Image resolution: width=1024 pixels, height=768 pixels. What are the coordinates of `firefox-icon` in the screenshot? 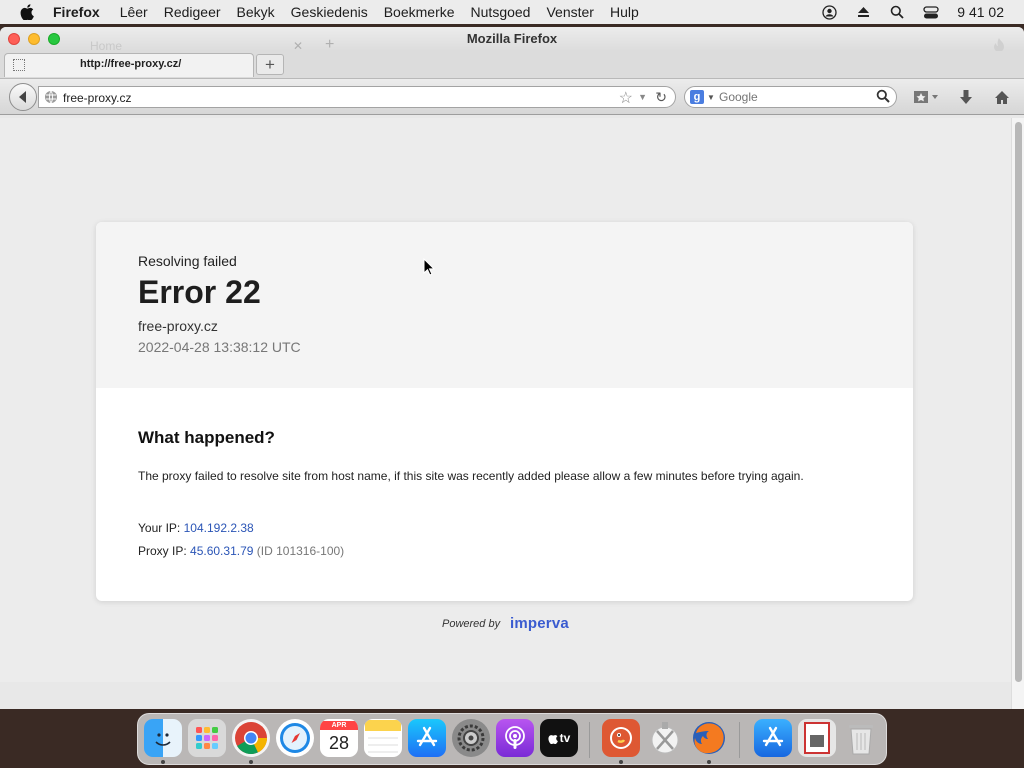 It's located at (709, 738).